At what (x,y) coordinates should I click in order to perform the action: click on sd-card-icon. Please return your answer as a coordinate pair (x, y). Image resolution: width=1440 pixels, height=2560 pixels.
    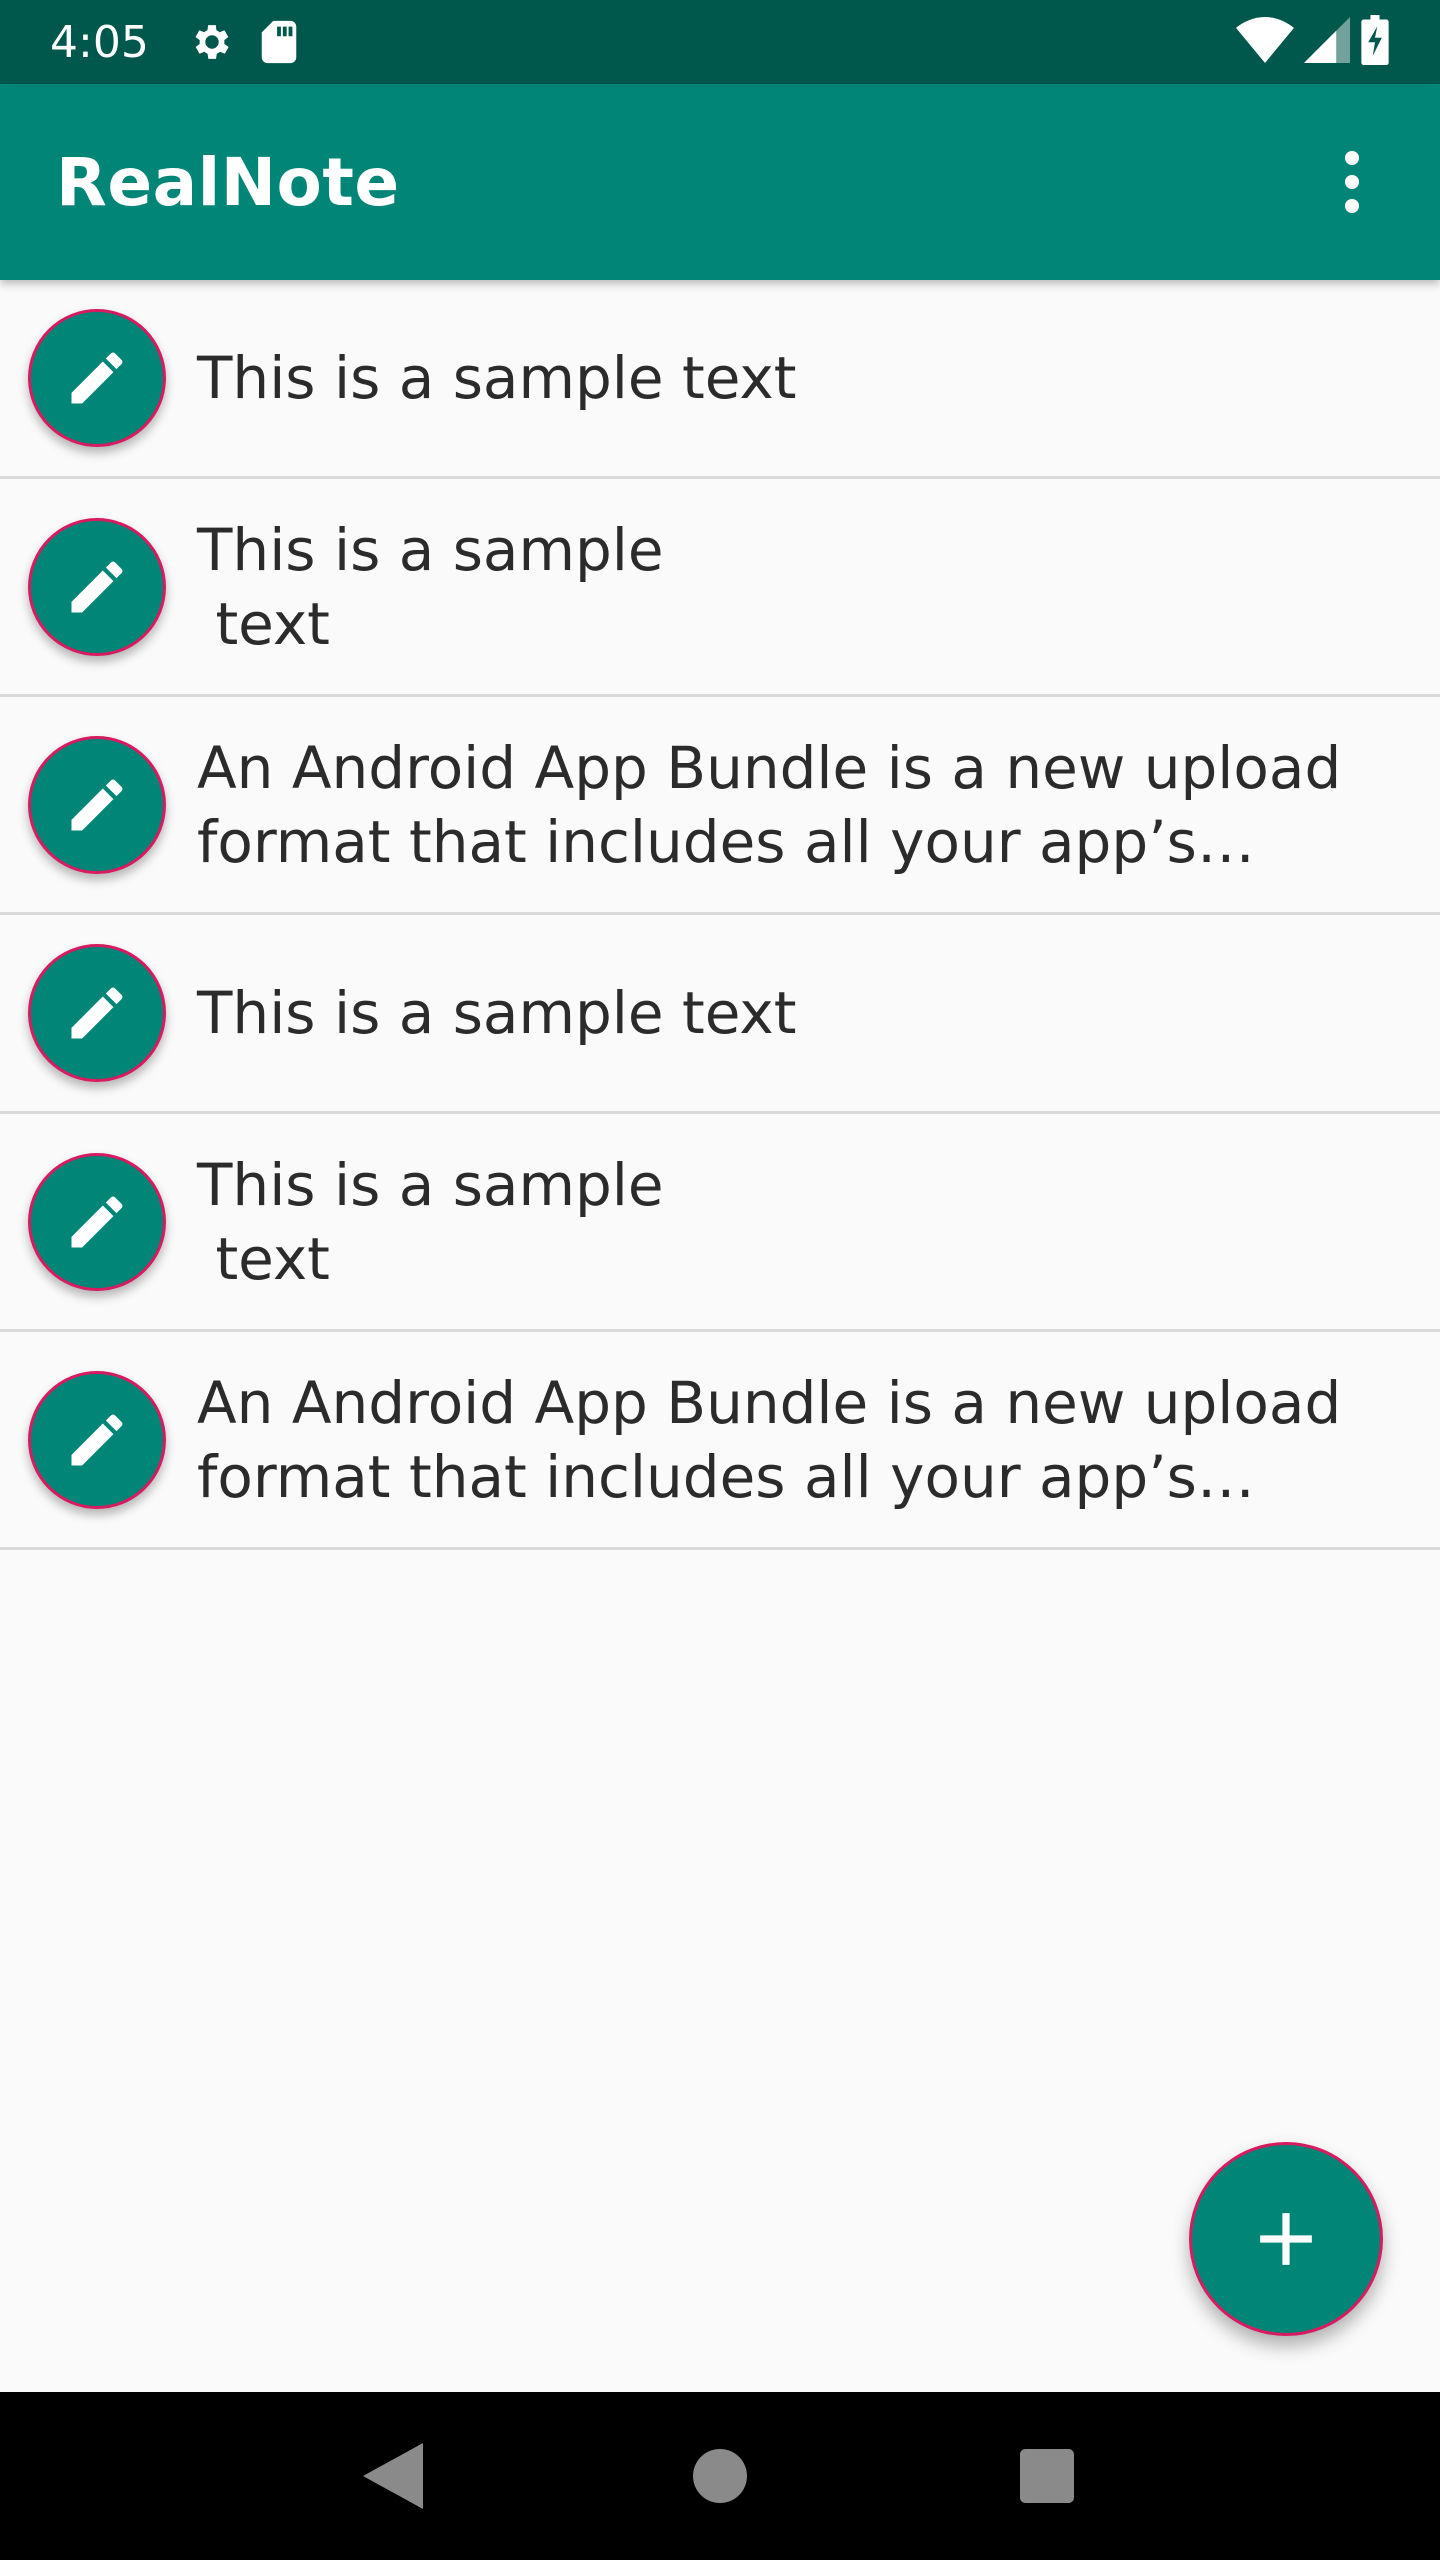
    Looking at the image, I should click on (279, 42).